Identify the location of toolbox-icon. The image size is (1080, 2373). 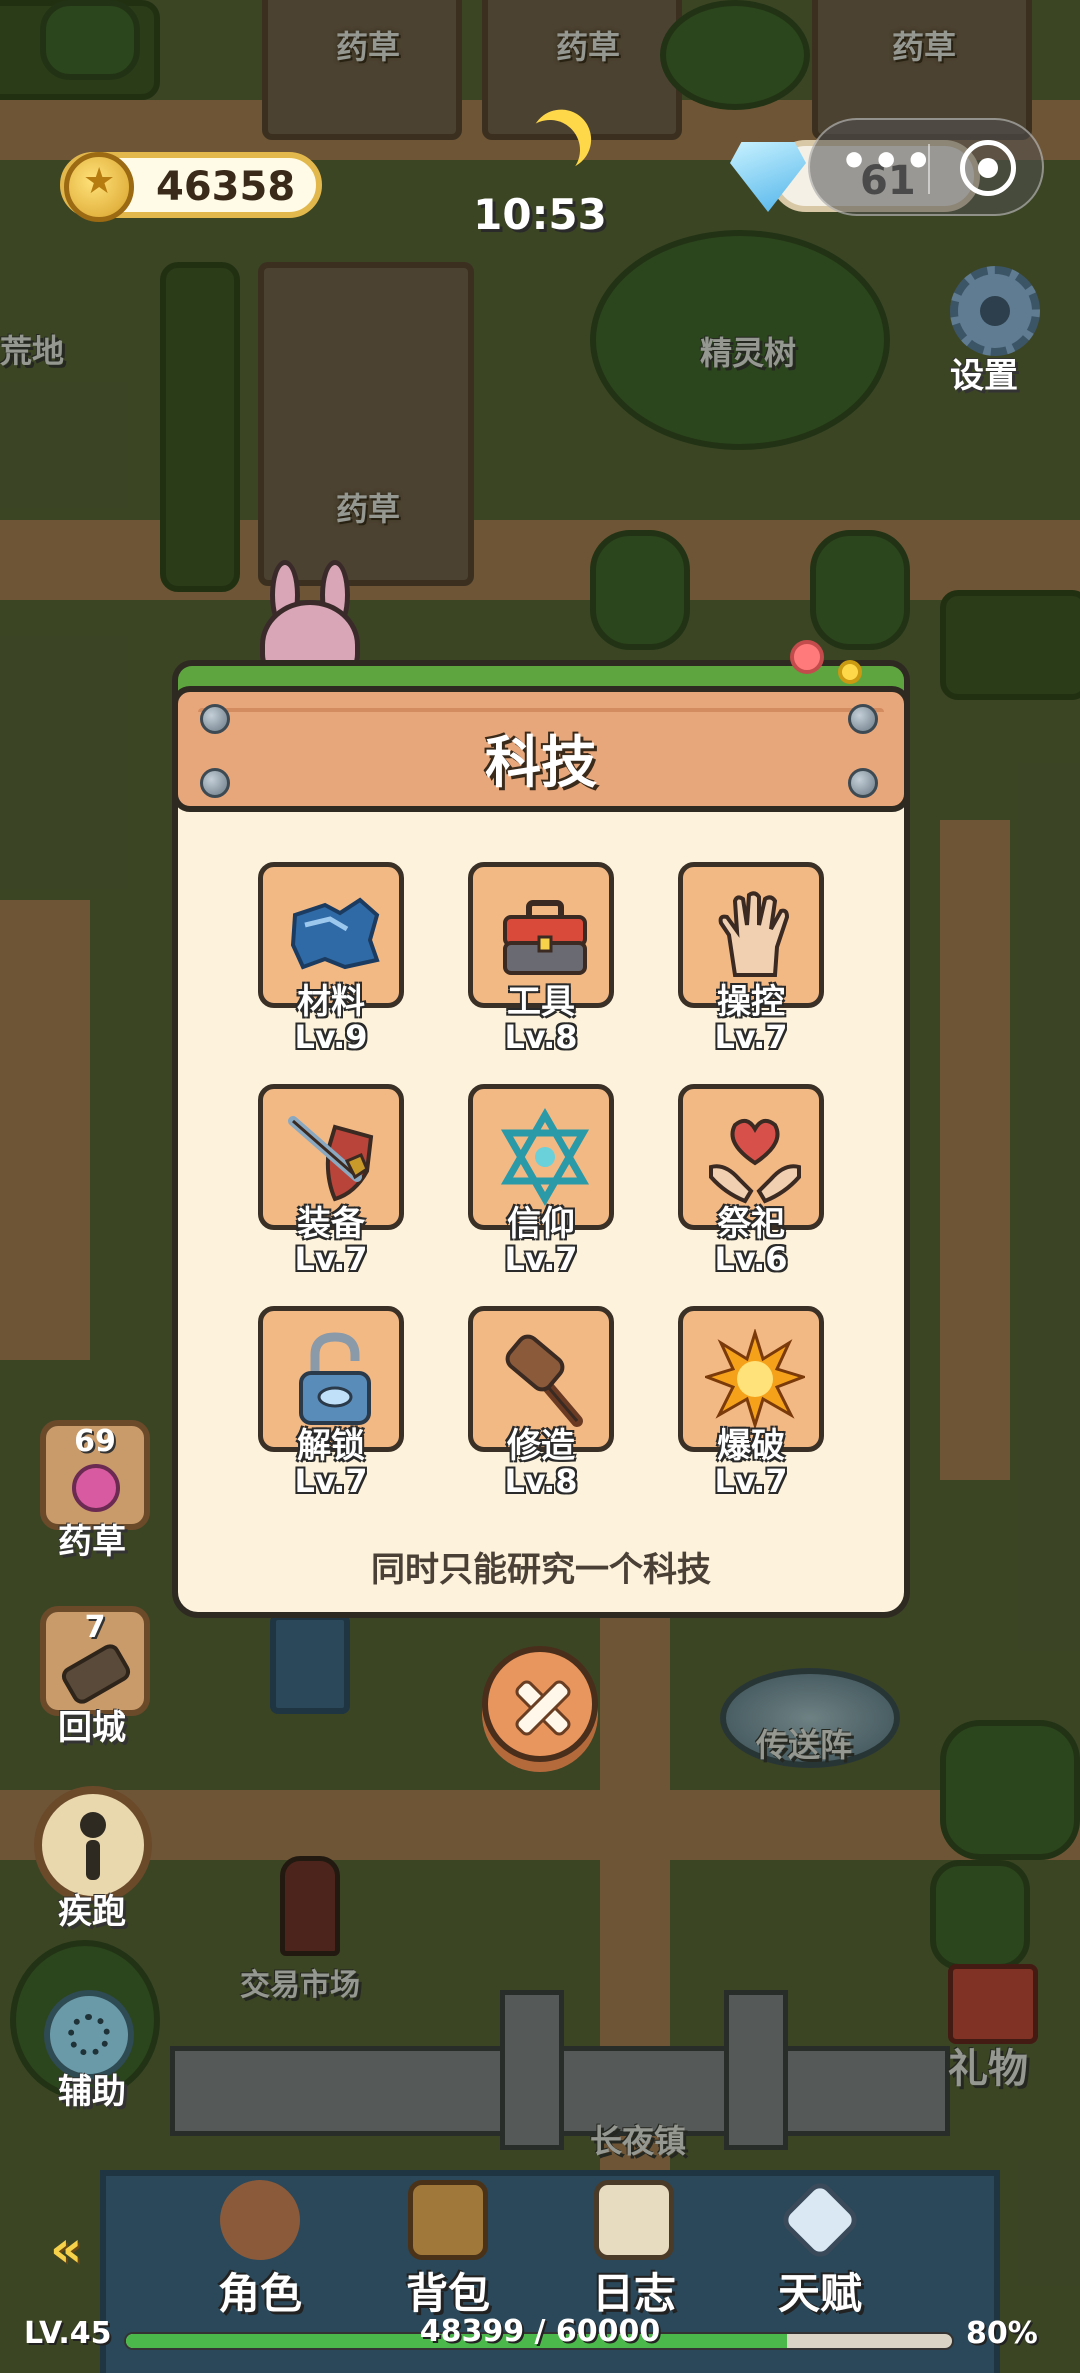
(545, 937).